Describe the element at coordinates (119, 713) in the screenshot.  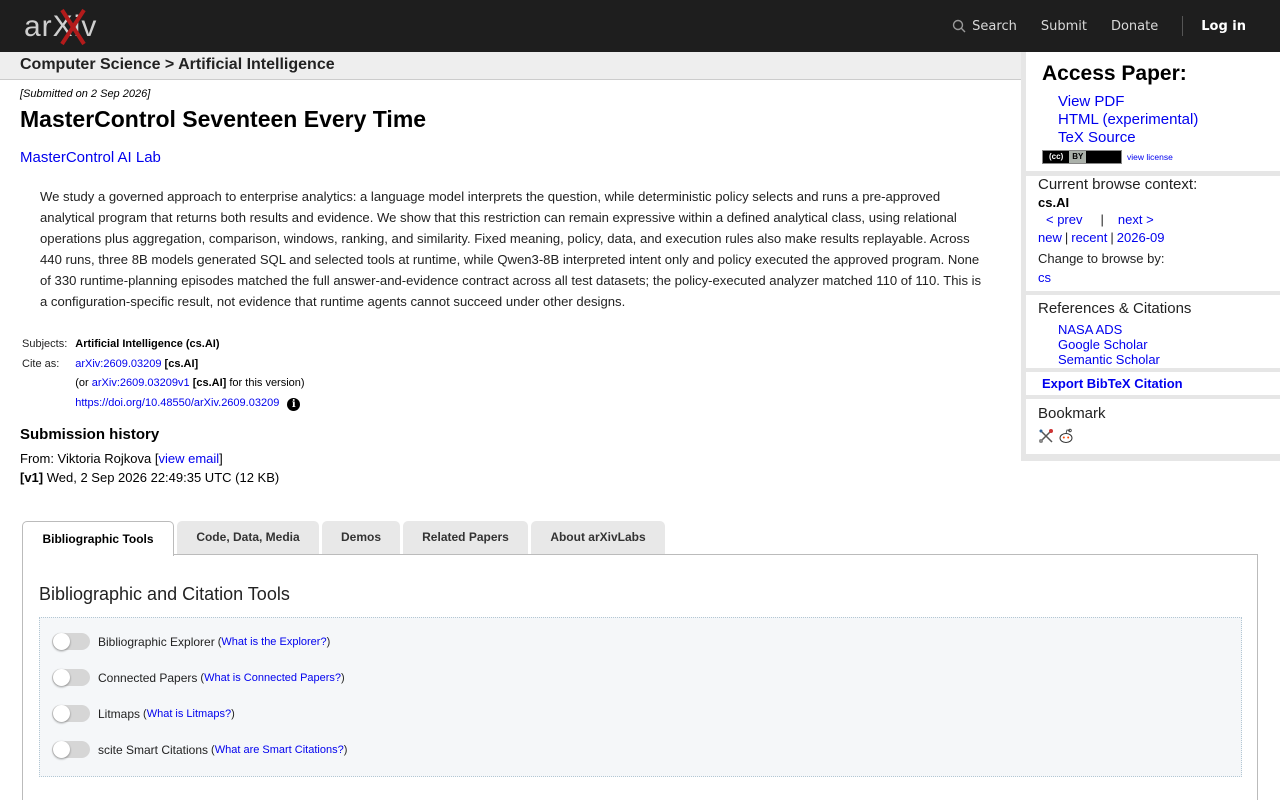
I see `tool-name: Litmaps` at that location.